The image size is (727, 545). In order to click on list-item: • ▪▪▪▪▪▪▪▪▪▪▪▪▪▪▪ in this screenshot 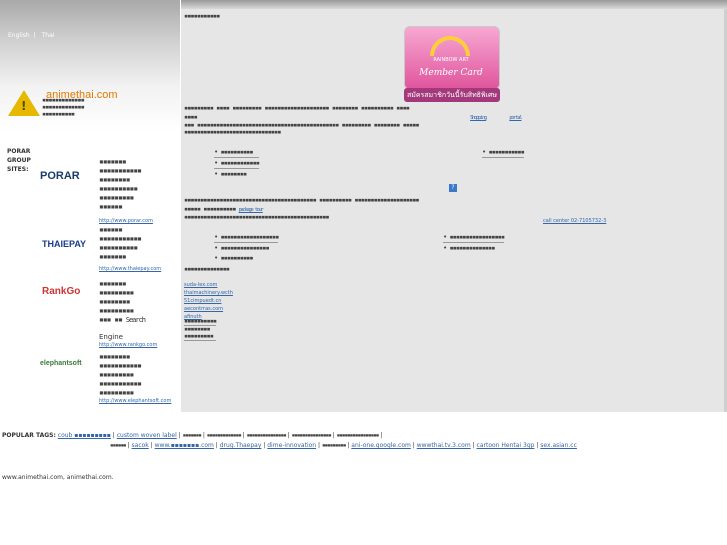, I will do `click(242, 248)`.